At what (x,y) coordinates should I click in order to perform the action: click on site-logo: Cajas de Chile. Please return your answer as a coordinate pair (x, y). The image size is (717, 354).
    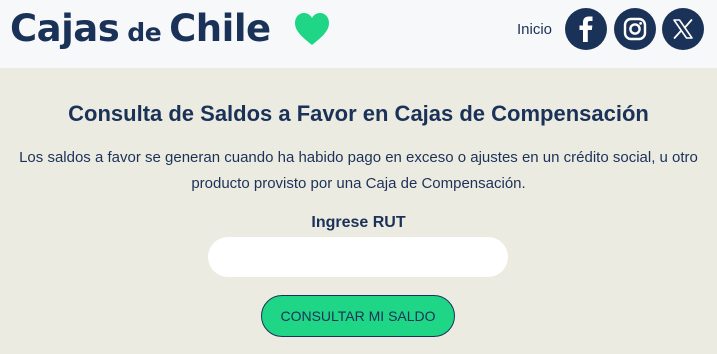
    Looking at the image, I should click on (140, 32).